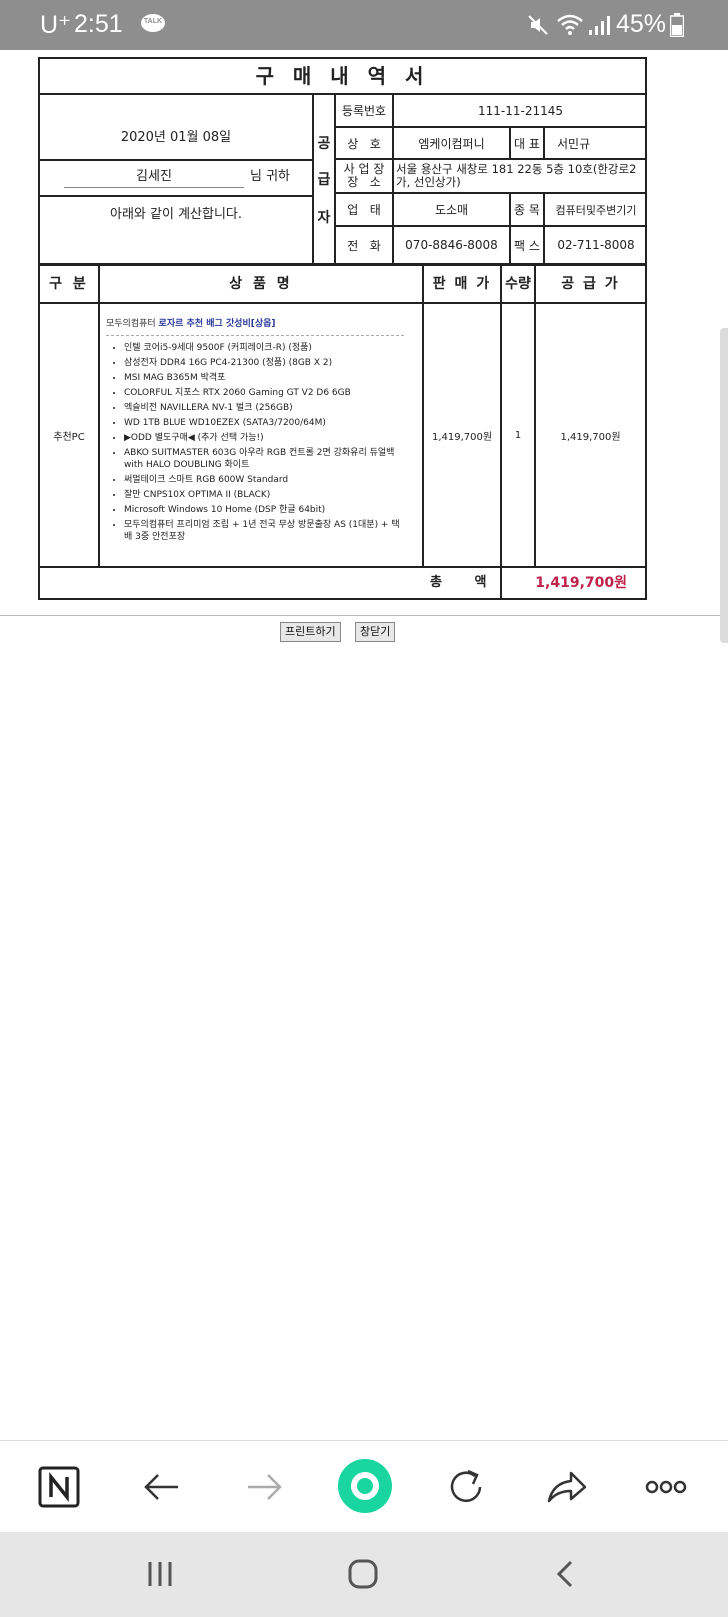 This screenshot has height=1617, width=728. Describe the element at coordinates (270, 176) in the screenshot. I see `buyer-honorific: 님 귀하` at that location.